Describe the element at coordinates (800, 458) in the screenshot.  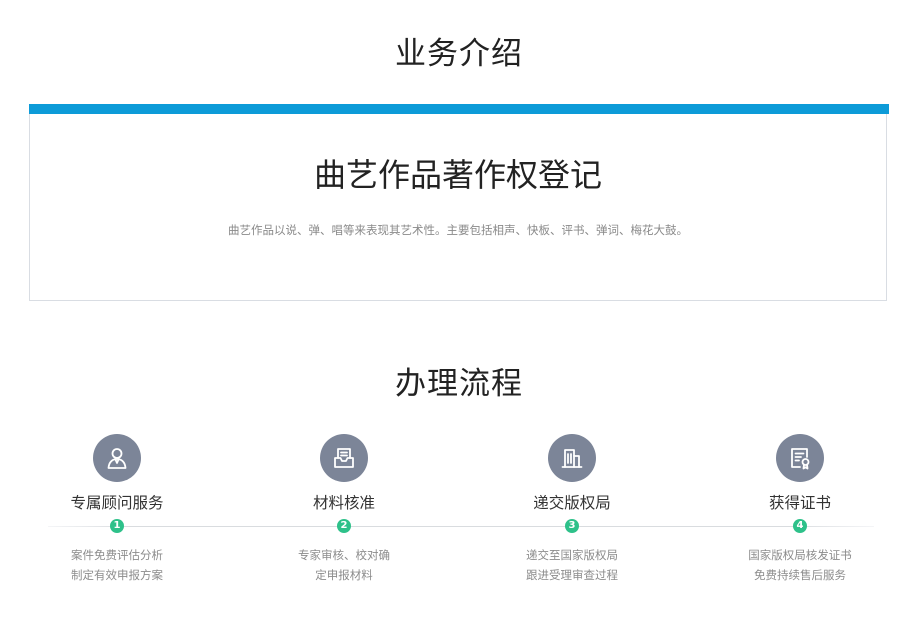
I see `certificate-icon` at that location.